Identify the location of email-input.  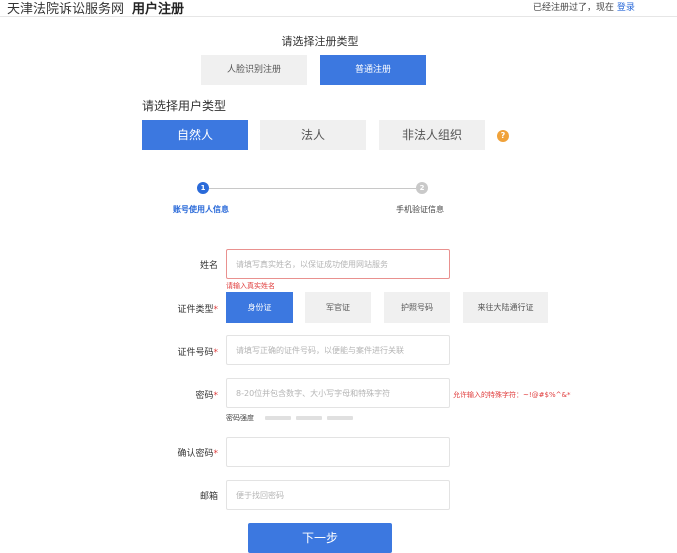
(338, 495).